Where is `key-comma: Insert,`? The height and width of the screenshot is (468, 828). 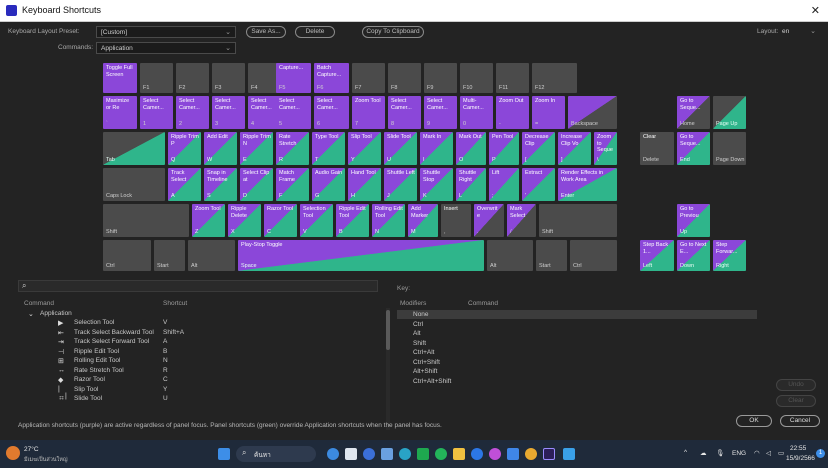 key-comma: Insert, is located at coordinates (456, 220).